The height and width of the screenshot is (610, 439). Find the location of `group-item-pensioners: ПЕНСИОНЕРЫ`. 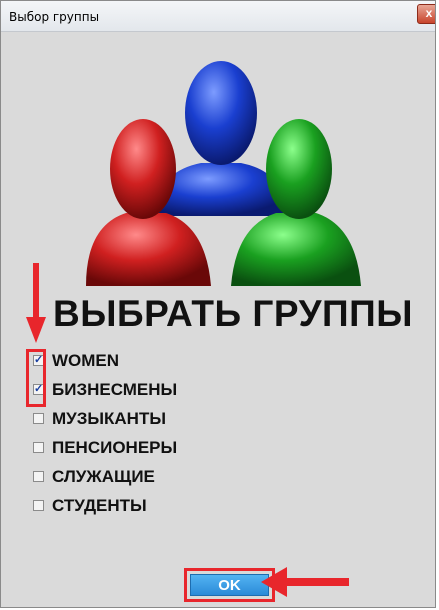

group-item-pensioners: ПЕНСИОНЕРЫ is located at coordinates (105, 447).